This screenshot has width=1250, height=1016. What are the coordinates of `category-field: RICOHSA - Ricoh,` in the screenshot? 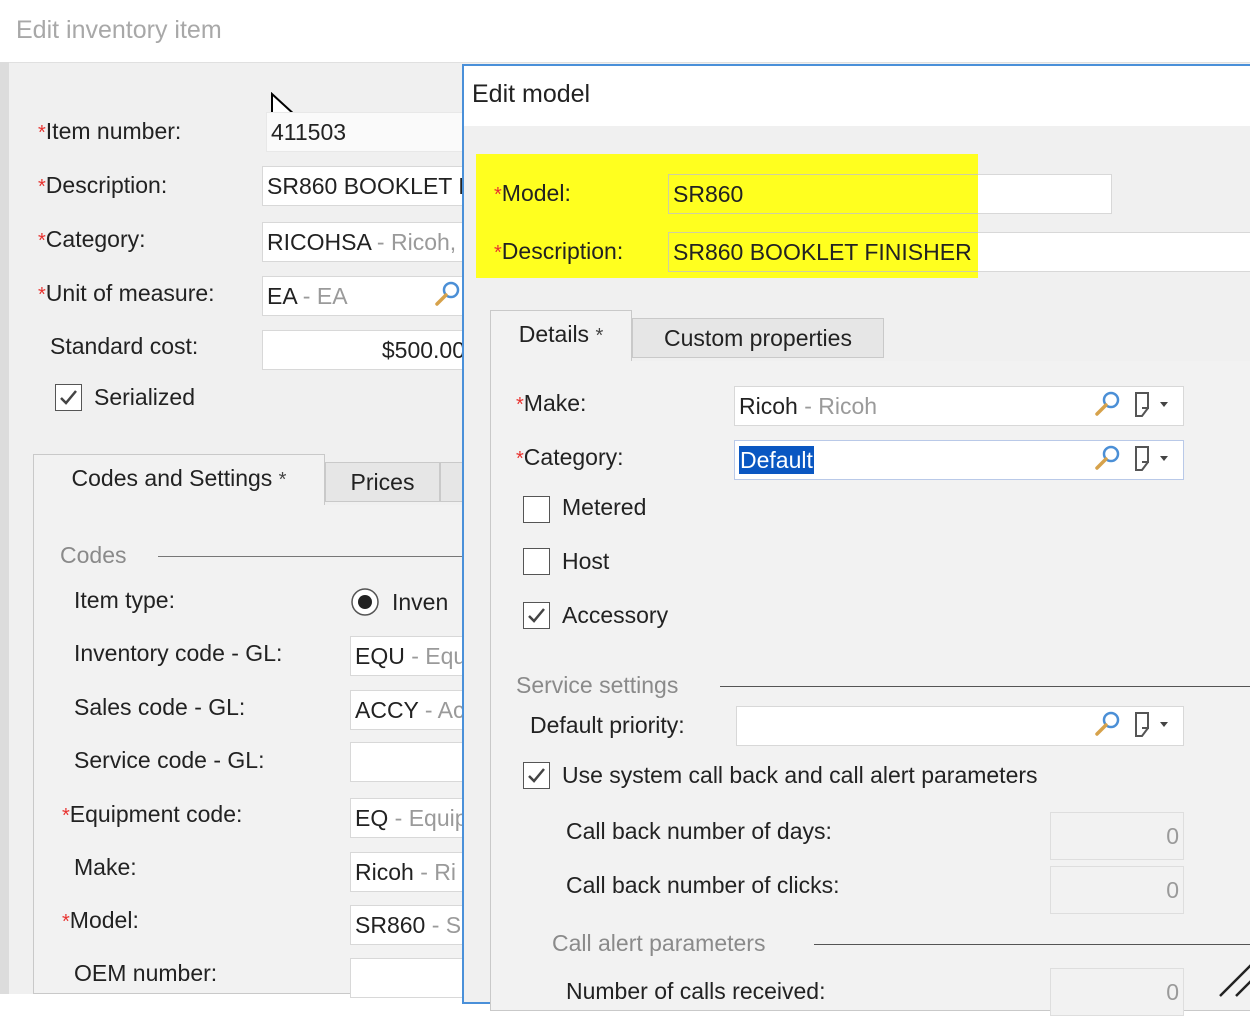 It's located at (364, 242).